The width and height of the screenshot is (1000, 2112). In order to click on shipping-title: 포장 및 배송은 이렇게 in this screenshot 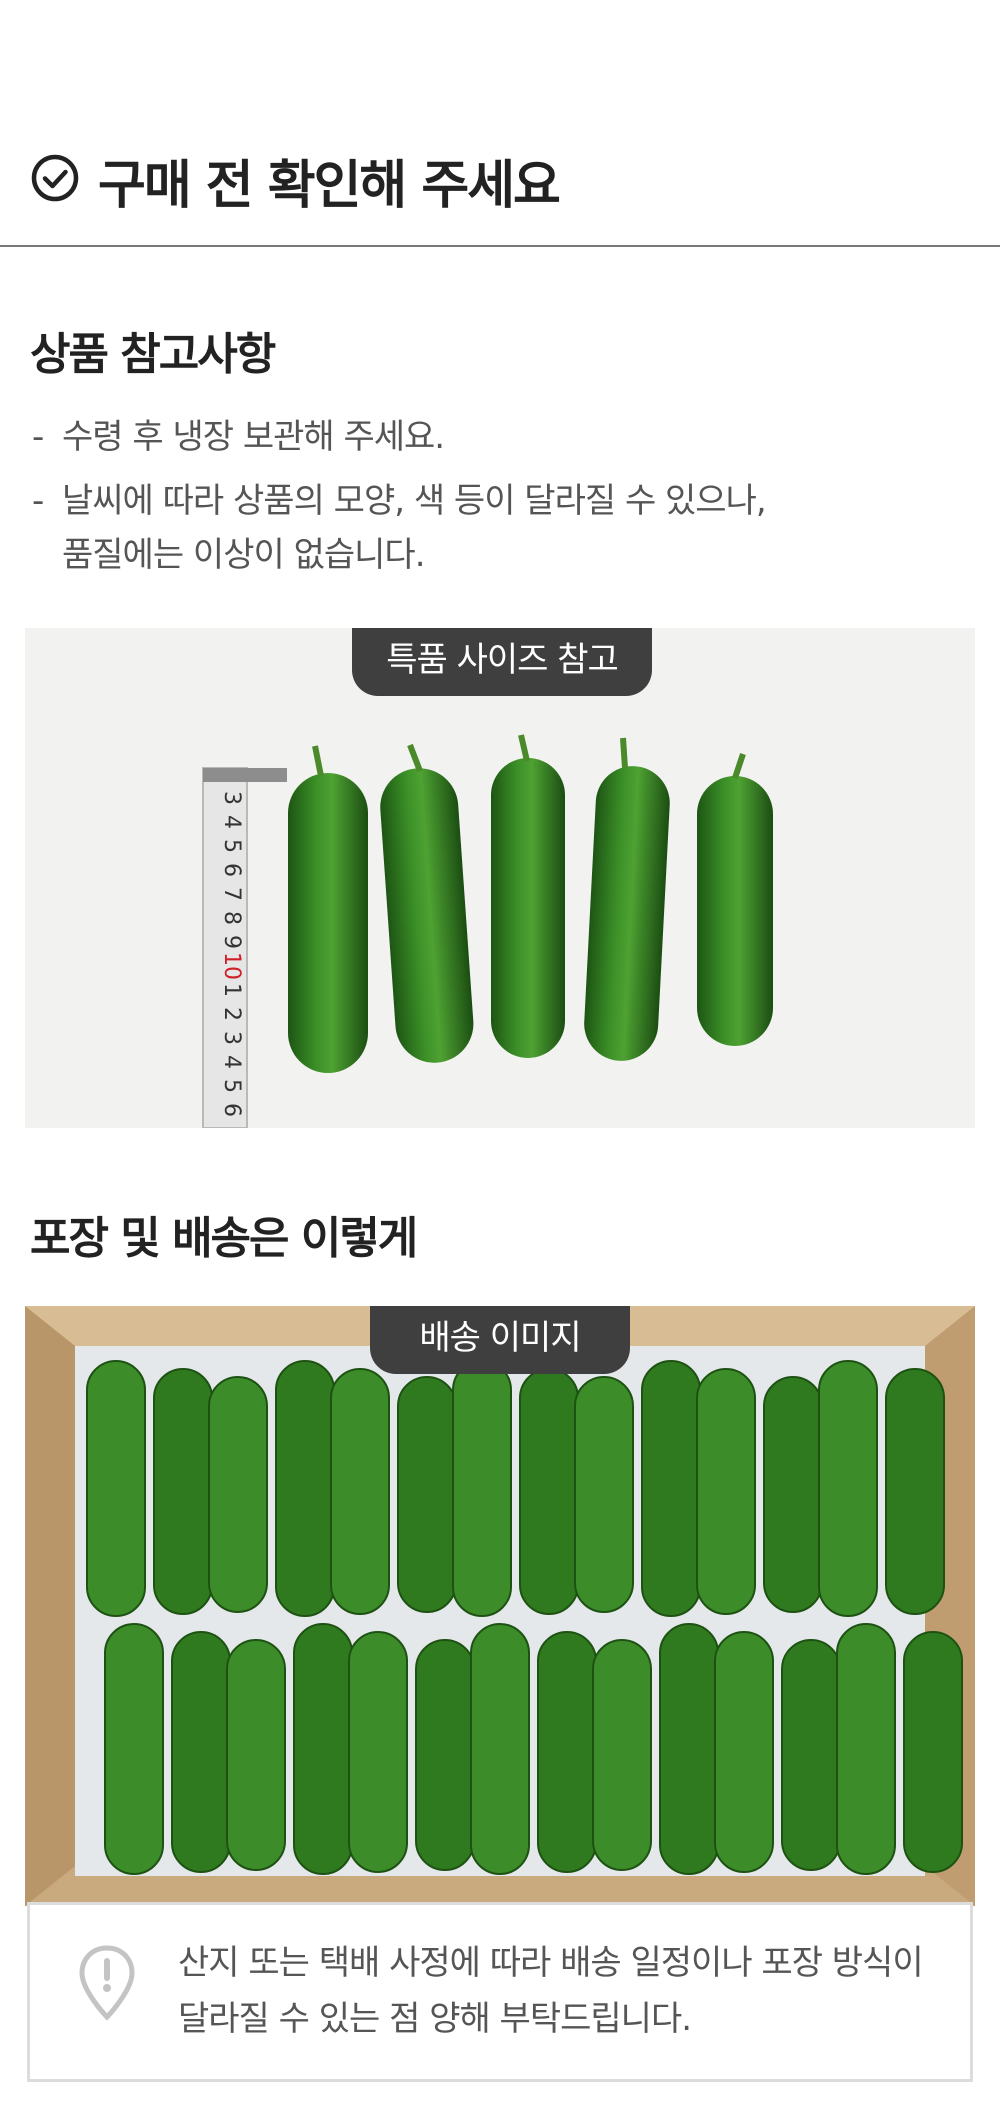, I will do `click(224, 1238)`.